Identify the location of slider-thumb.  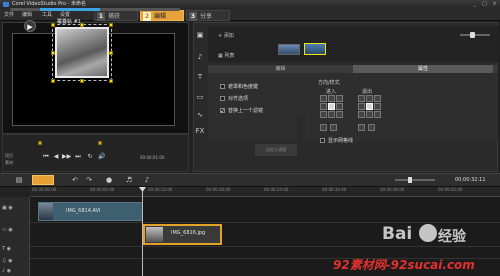
(472, 35).